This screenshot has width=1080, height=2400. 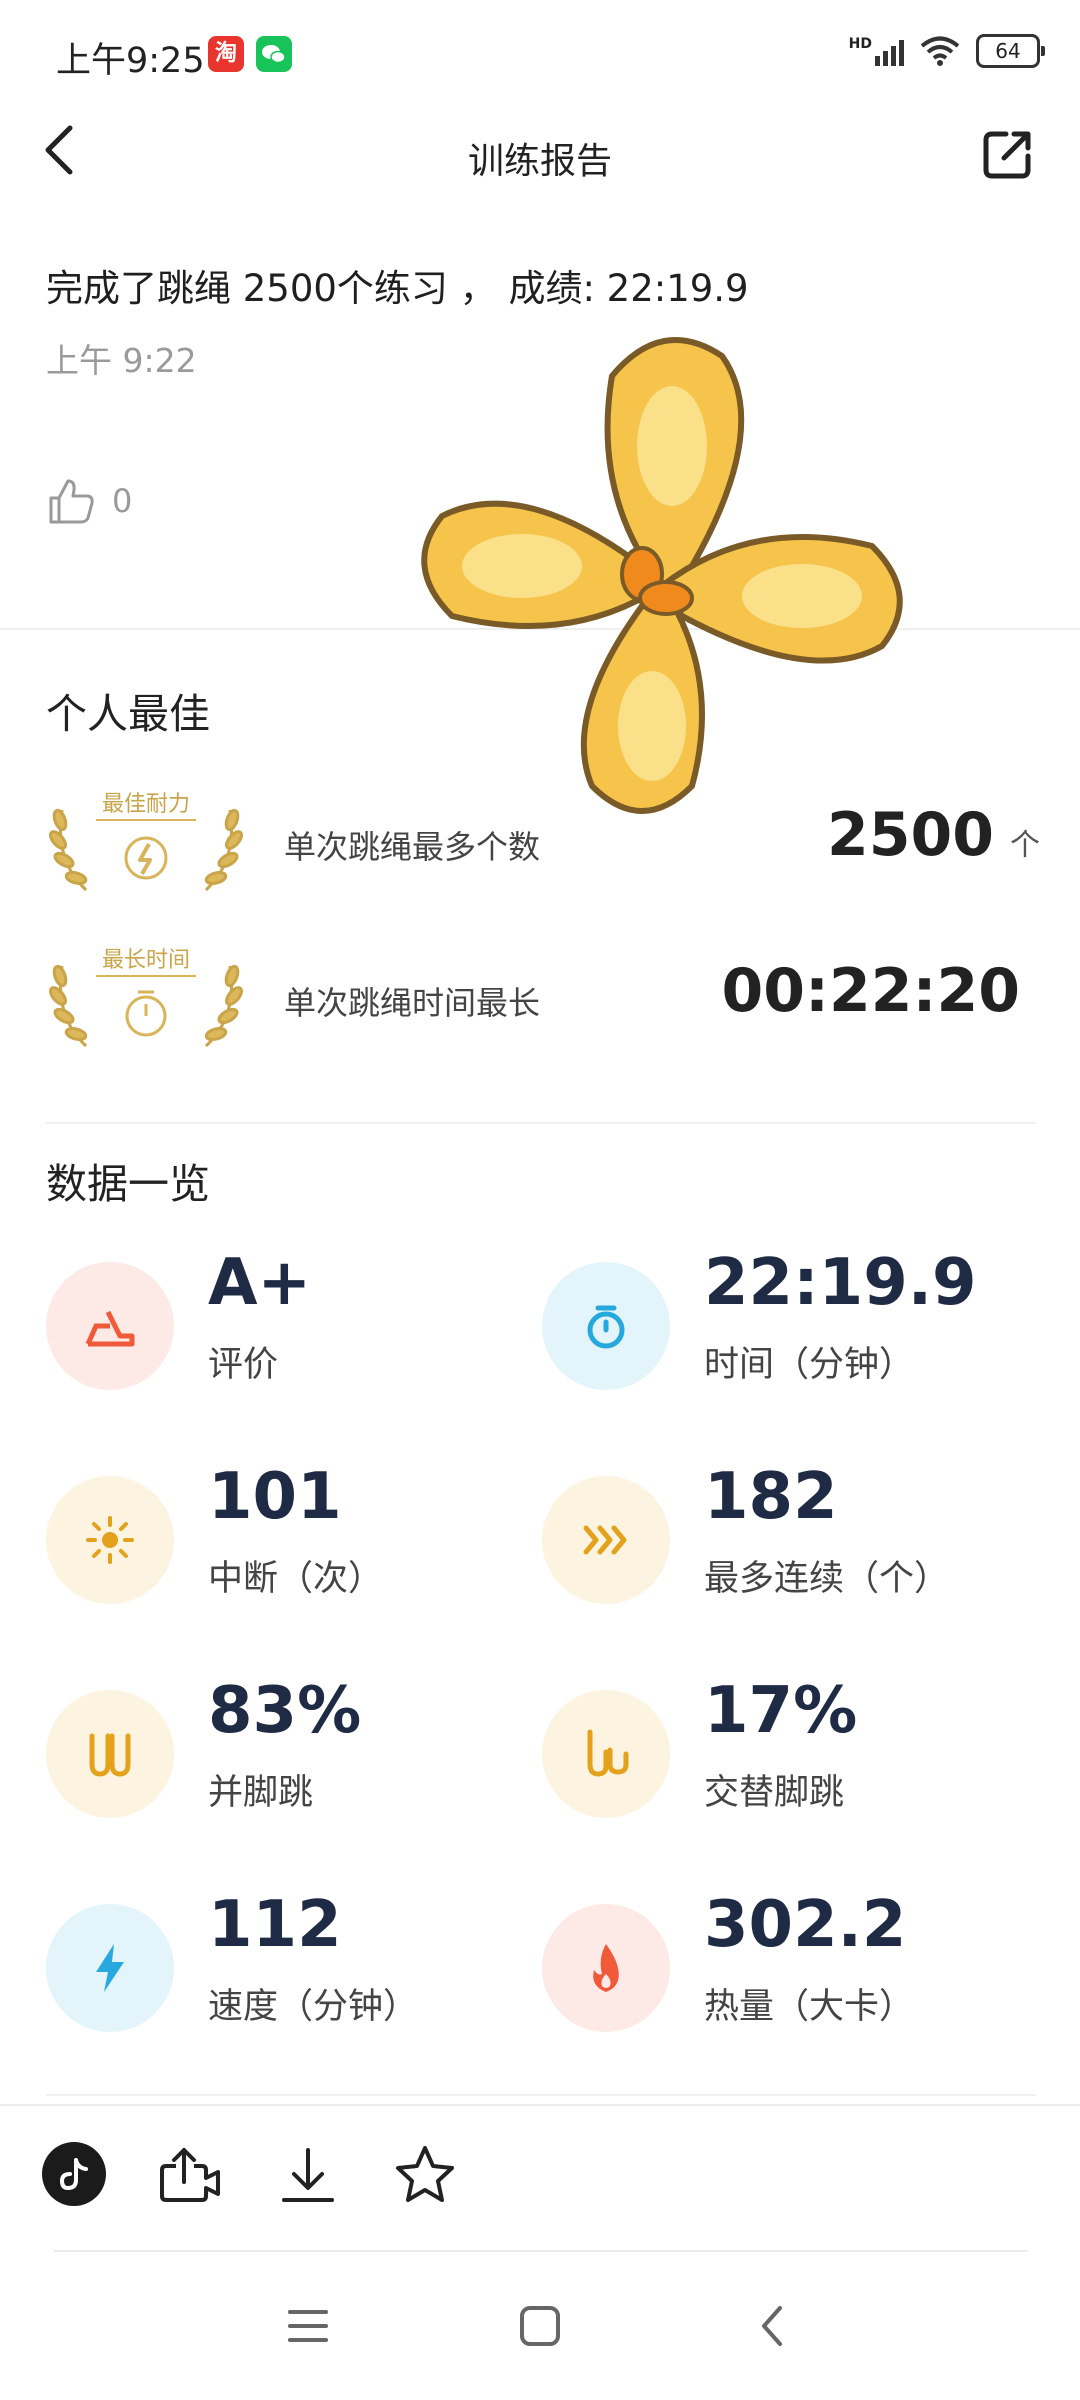 I want to click on download-button, so click(x=308, y=2177).